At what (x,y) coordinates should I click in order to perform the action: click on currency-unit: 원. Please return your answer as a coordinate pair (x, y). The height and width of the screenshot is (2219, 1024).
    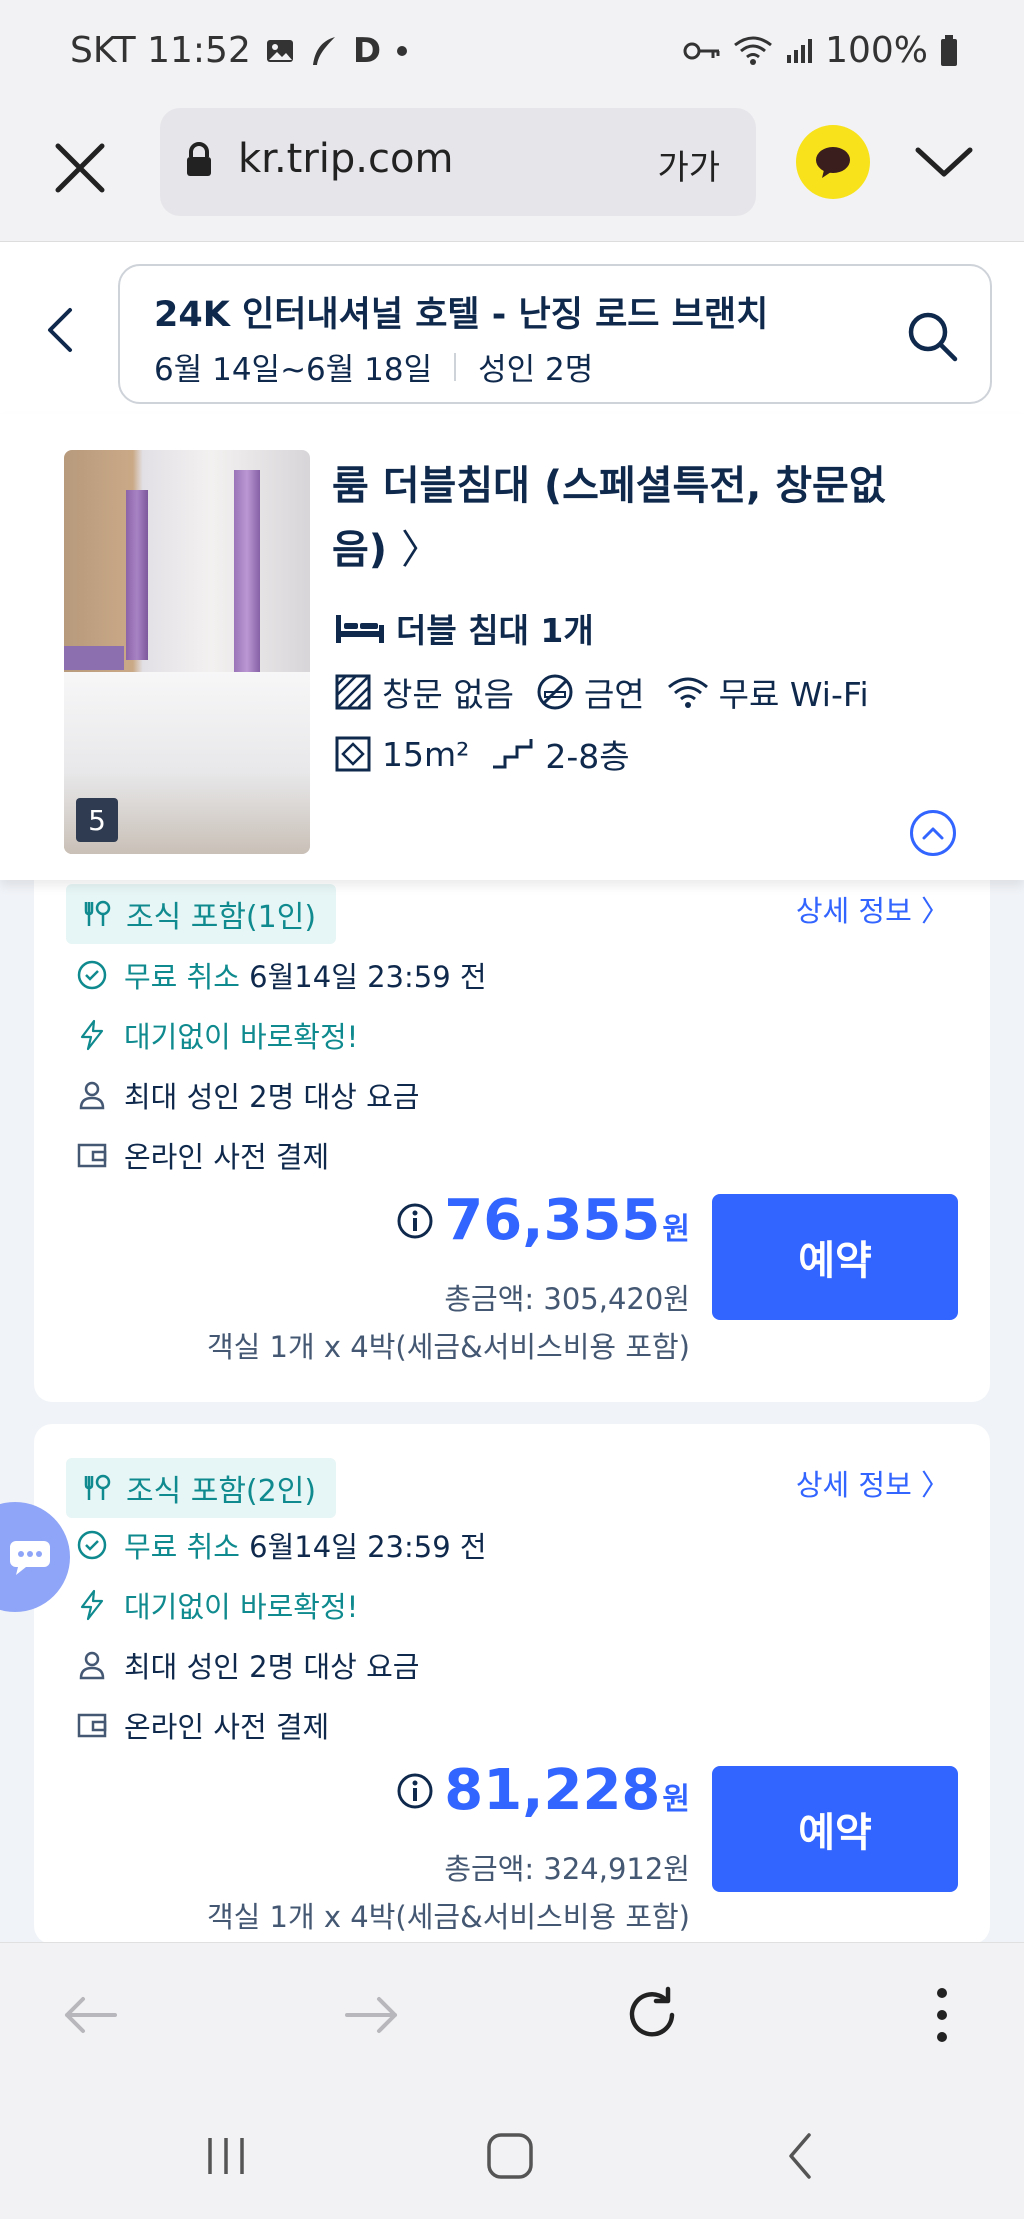
    Looking at the image, I should click on (676, 1799).